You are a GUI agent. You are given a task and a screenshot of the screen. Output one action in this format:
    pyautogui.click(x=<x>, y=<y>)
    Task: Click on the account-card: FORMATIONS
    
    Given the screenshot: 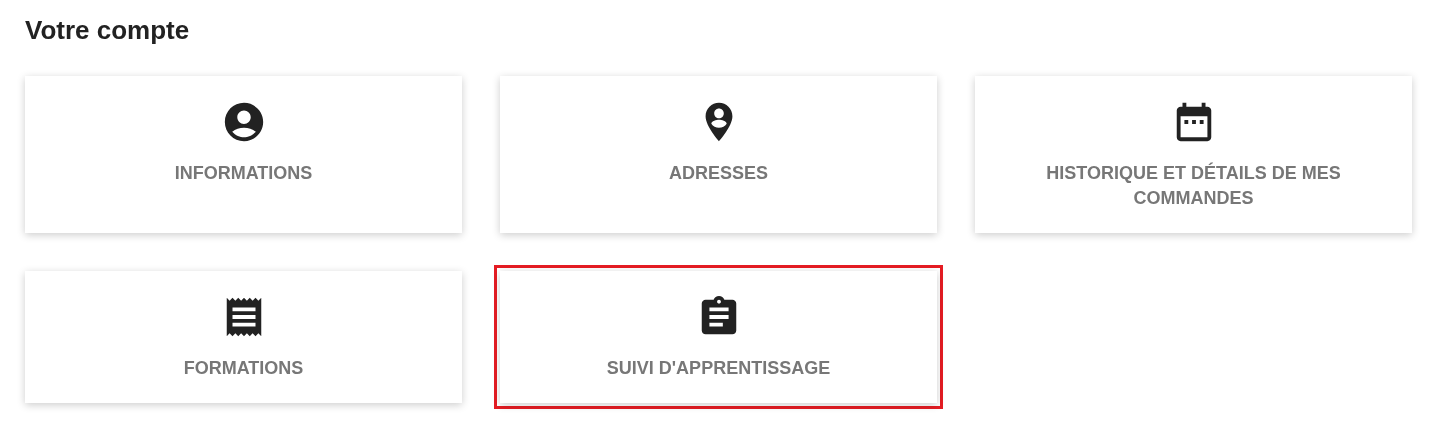 What is the action you would take?
    pyautogui.click(x=243, y=337)
    